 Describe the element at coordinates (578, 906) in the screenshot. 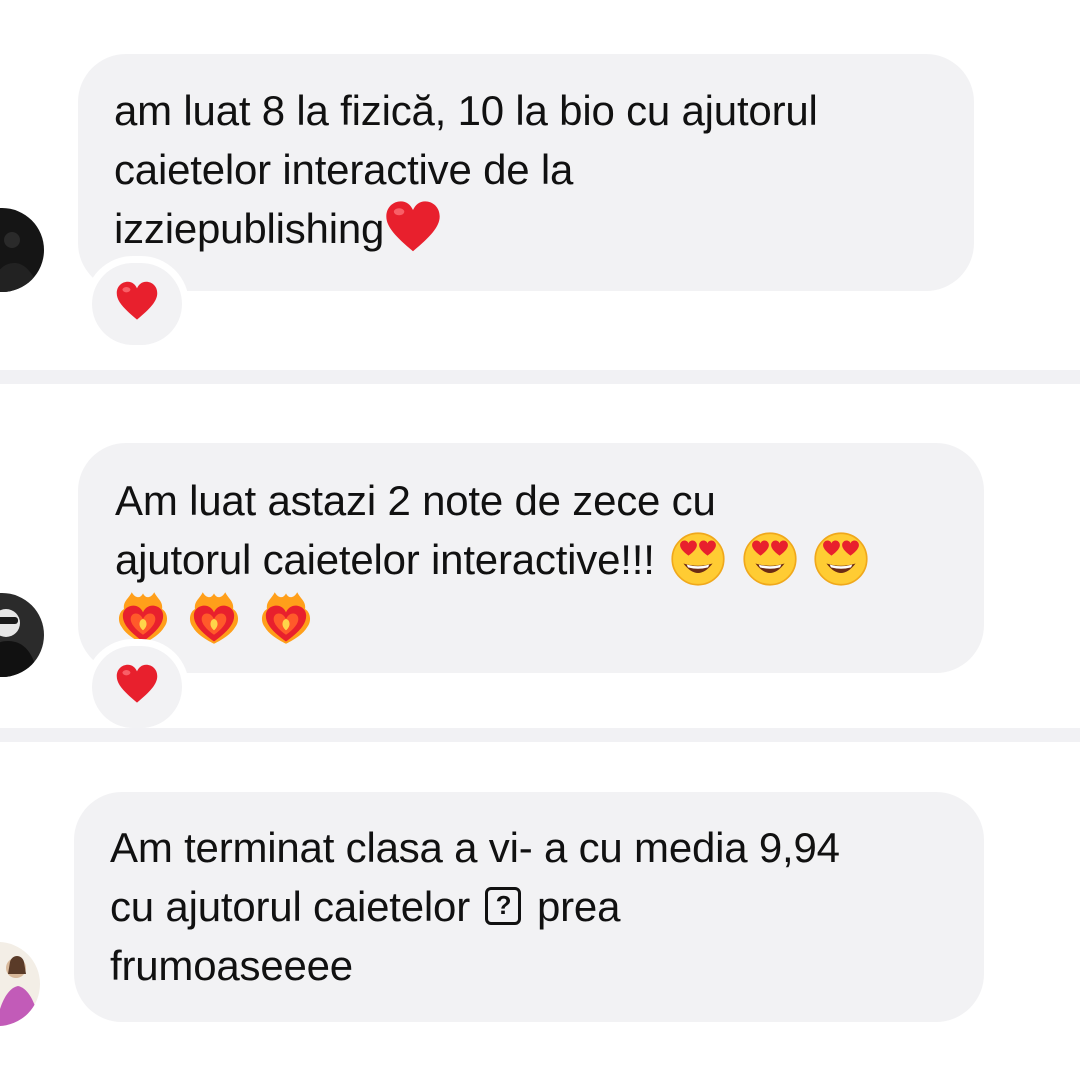

I see `comment-text: prea` at that location.